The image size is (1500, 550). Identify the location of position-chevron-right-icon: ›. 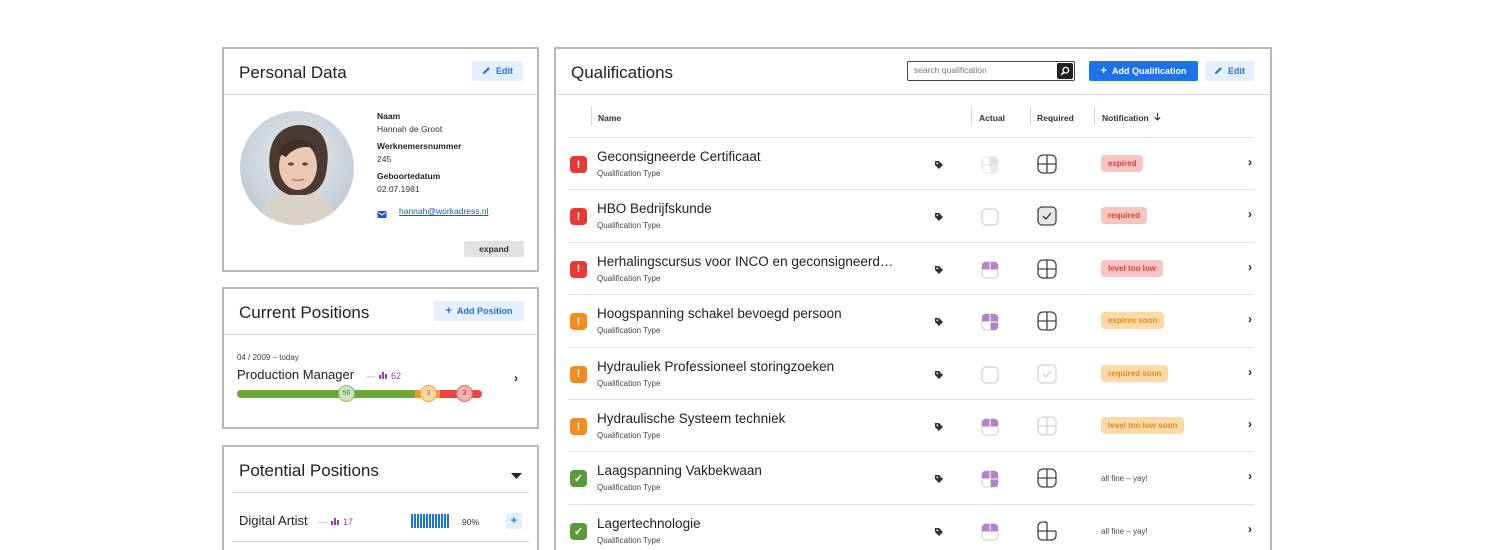
(516, 378).